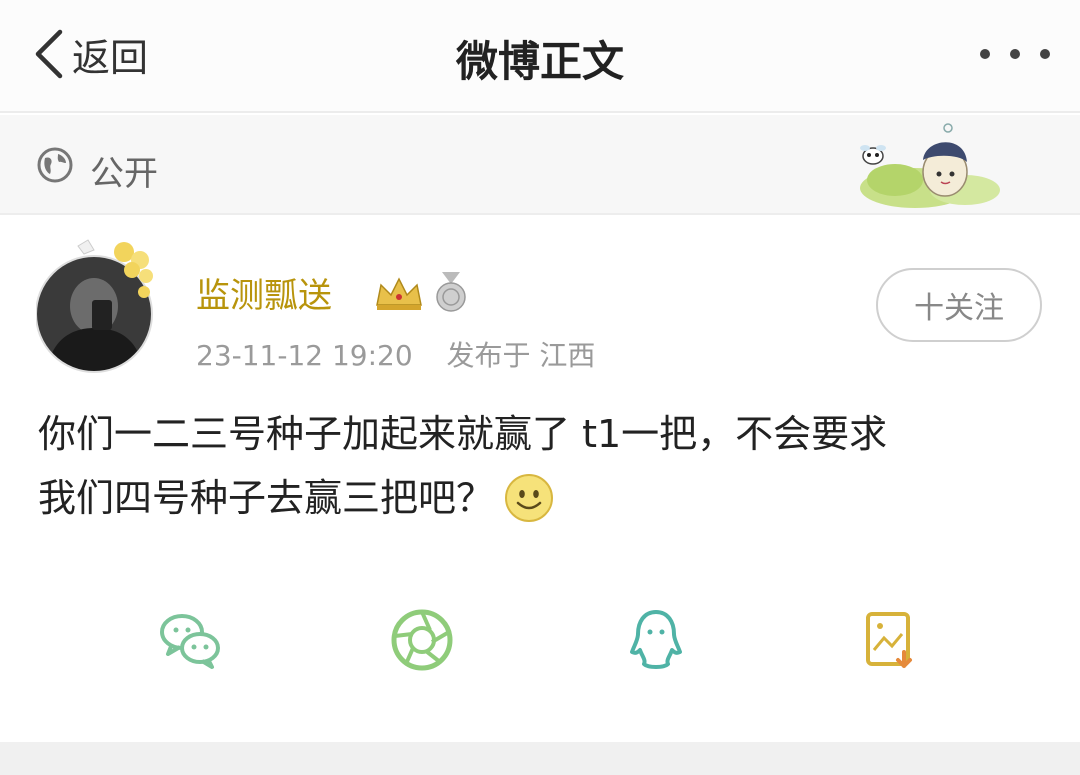 The width and height of the screenshot is (1080, 775). I want to click on share-moments-button, so click(422, 640).